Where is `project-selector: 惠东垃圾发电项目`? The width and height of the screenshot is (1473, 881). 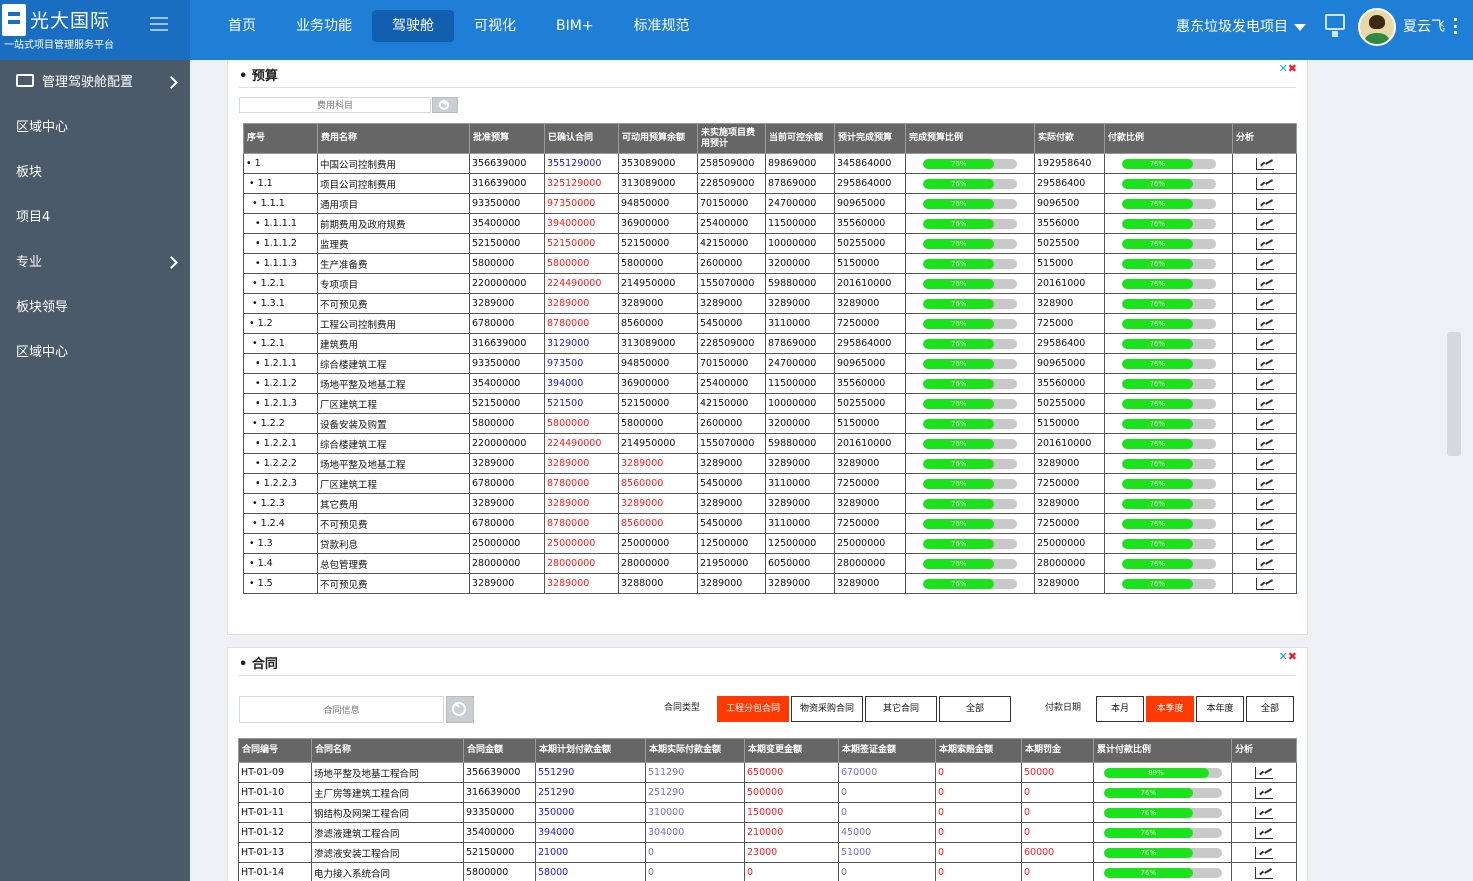
project-selector: 惠东垃圾发电项目 is located at coordinates (1241, 26).